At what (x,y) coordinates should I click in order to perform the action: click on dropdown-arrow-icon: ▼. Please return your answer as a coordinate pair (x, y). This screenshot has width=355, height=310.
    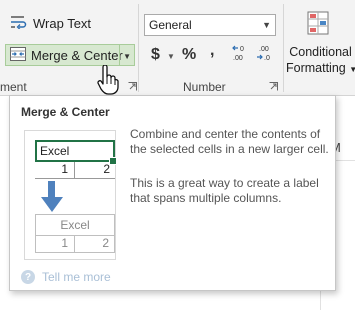
    Looking at the image, I should click on (127, 56).